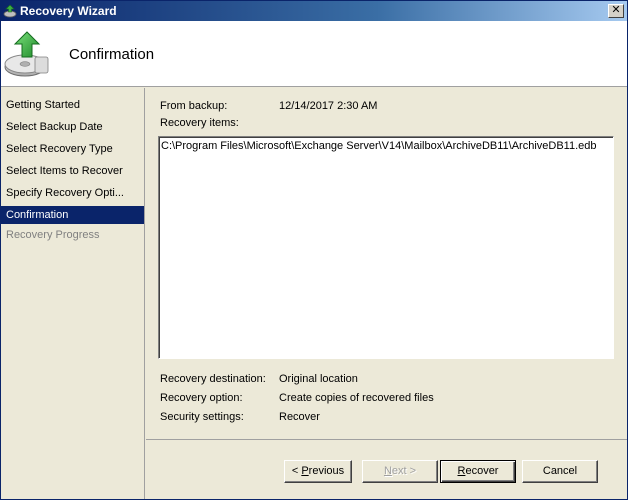  Describe the element at coordinates (318, 379) in the screenshot. I see `recovery-destination-value: Original location` at that location.